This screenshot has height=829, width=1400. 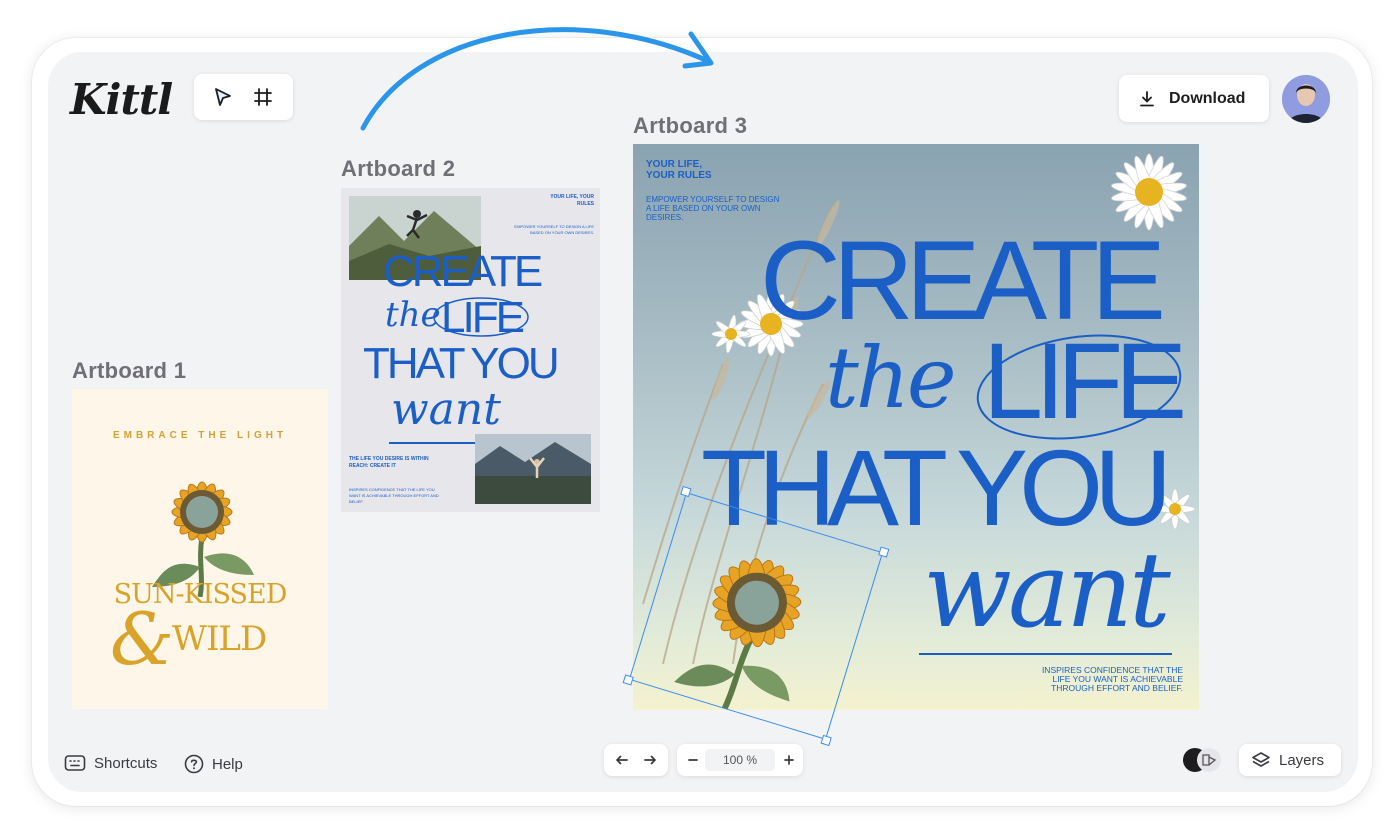 What do you see at coordinates (129, 370) in the screenshot?
I see `artboard-1-label: Artboard 1` at bounding box center [129, 370].